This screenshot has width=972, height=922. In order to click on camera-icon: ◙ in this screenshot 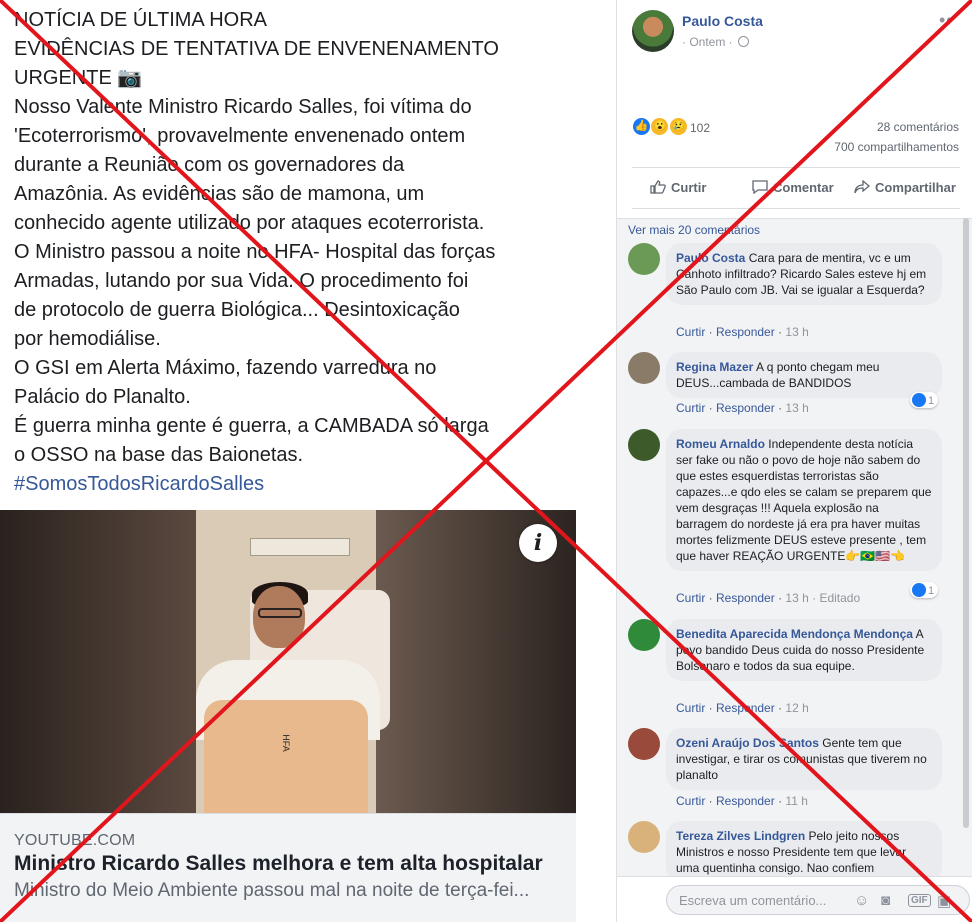, I will do `click(885, 900)`.